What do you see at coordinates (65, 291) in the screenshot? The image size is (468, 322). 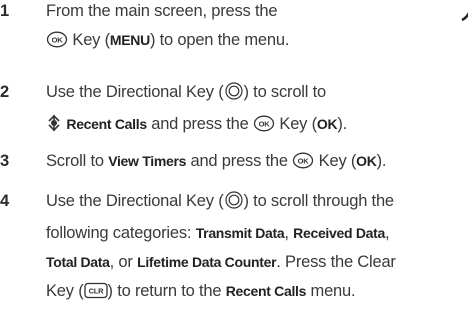 I see `step-line: Key (` at bounding box center [65, 291].